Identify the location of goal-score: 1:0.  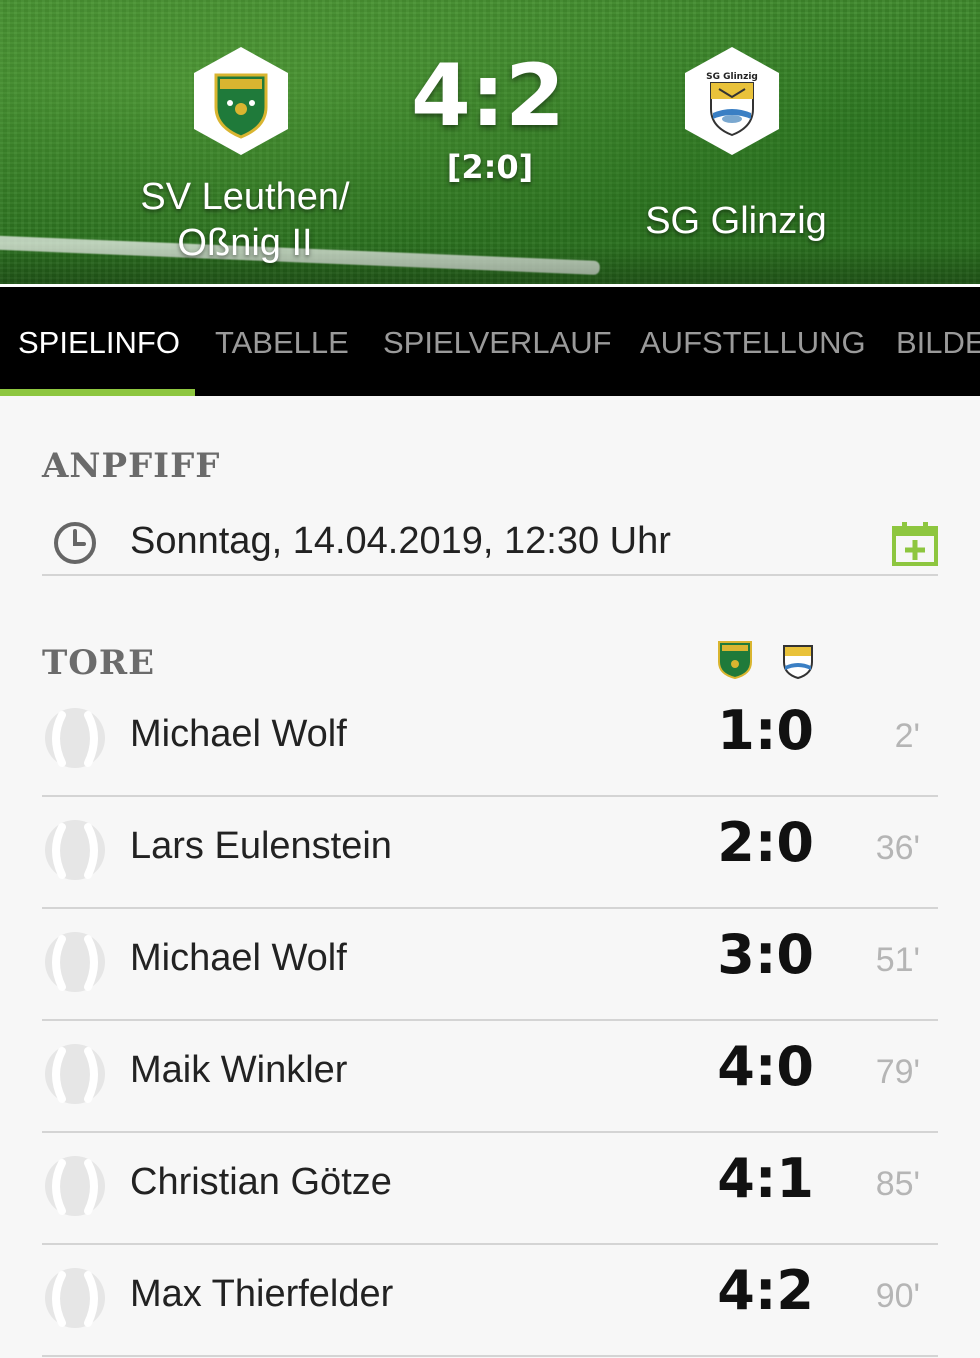
(765, 730).